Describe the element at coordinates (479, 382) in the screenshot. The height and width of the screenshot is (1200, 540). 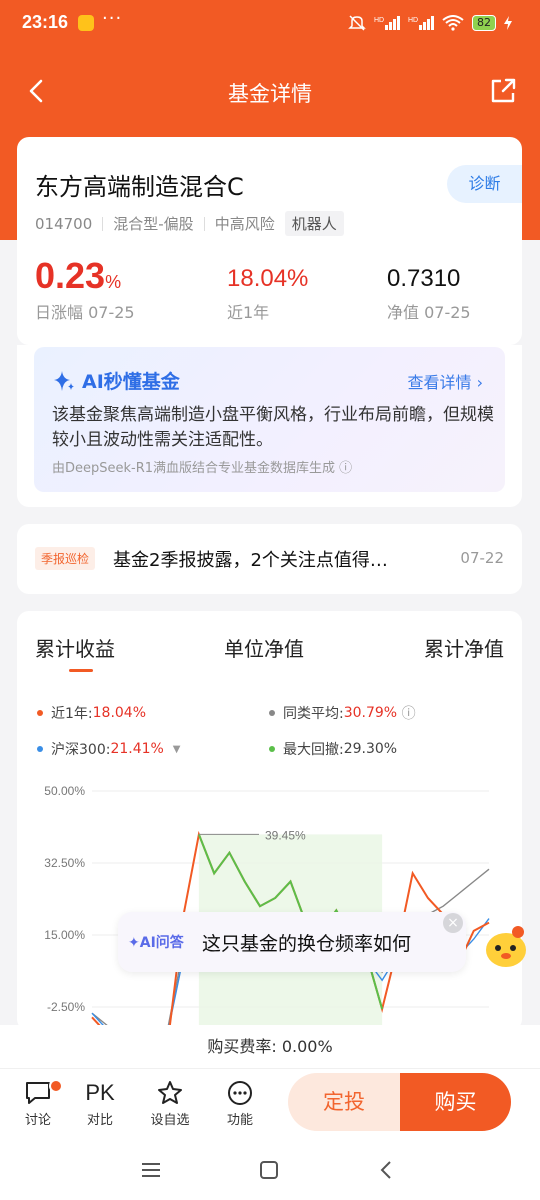
I see `chevron-right-icon: ›` at that location.